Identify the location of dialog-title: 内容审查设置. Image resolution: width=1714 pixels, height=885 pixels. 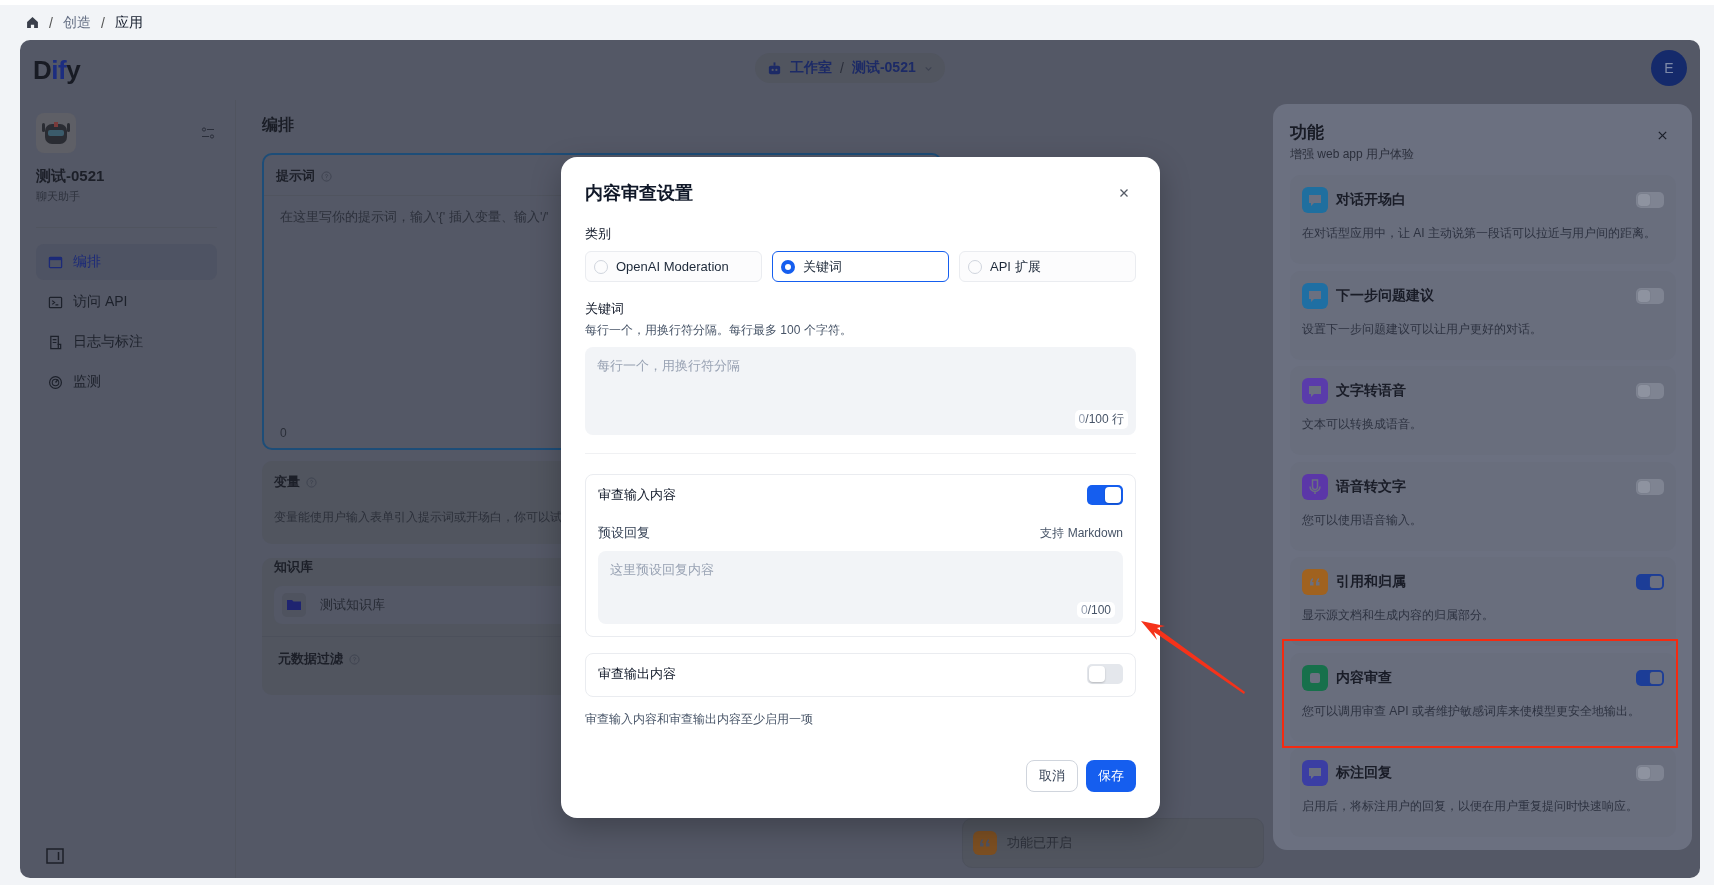
(639, 193).